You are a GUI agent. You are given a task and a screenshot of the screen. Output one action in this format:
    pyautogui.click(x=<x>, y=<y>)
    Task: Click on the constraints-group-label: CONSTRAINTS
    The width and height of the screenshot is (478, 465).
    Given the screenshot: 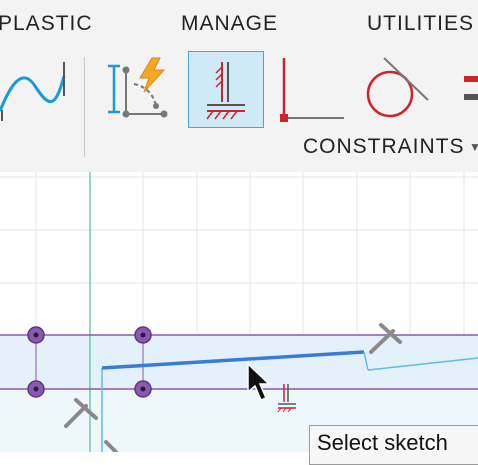 What is the action you would take?
    pyautogui.click(x=384, y=147)
    